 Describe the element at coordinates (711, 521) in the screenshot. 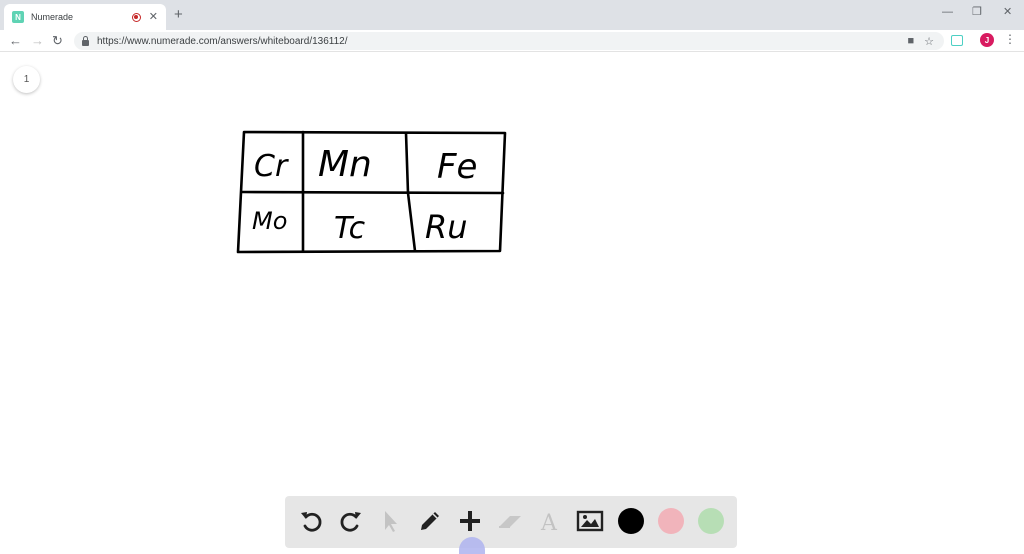

I see `color-green-swatch` at that location.